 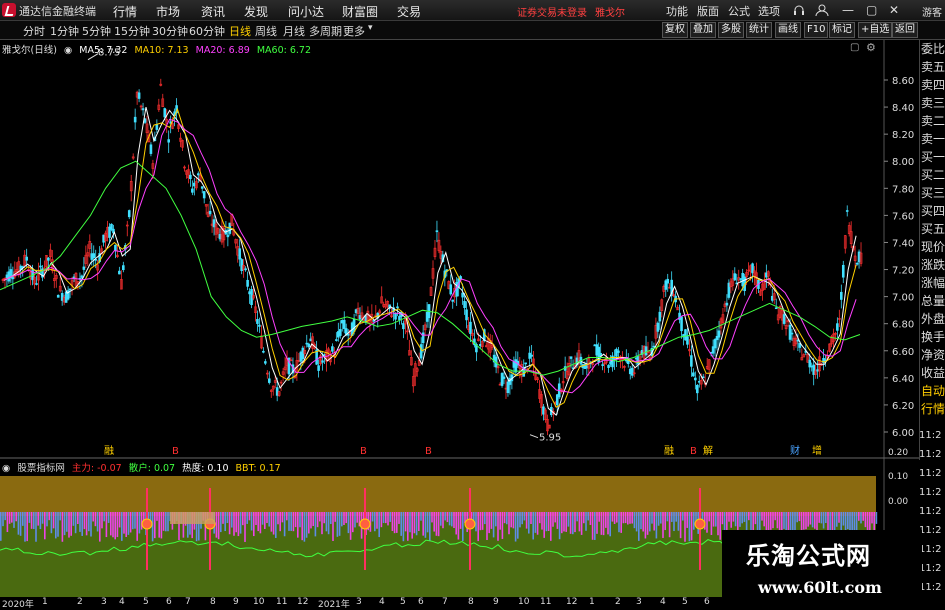 I want to click on close-icon: ✕, so click(x=894, y=10).